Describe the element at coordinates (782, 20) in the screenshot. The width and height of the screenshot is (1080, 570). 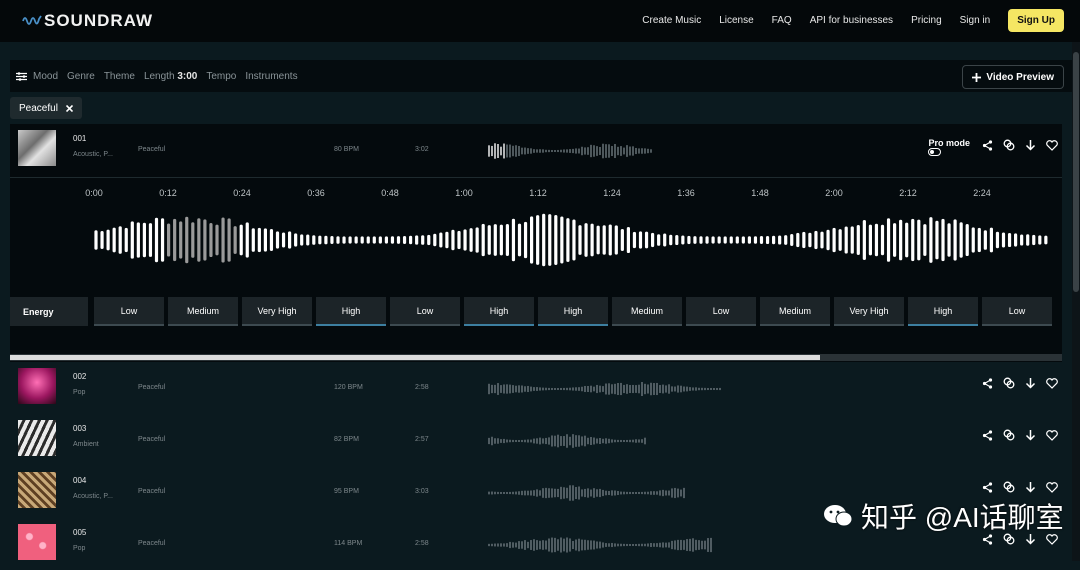
I see `nav-faq: FAQ` at that location.